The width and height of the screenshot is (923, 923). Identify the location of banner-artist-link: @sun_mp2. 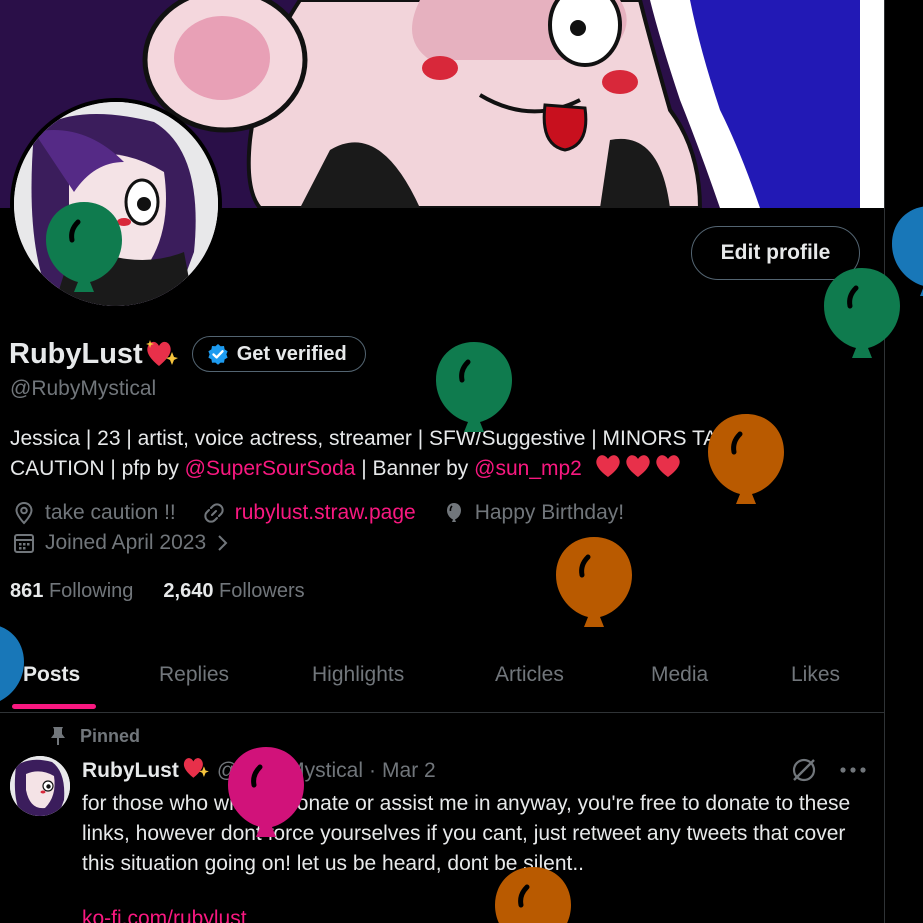
(528, 468).